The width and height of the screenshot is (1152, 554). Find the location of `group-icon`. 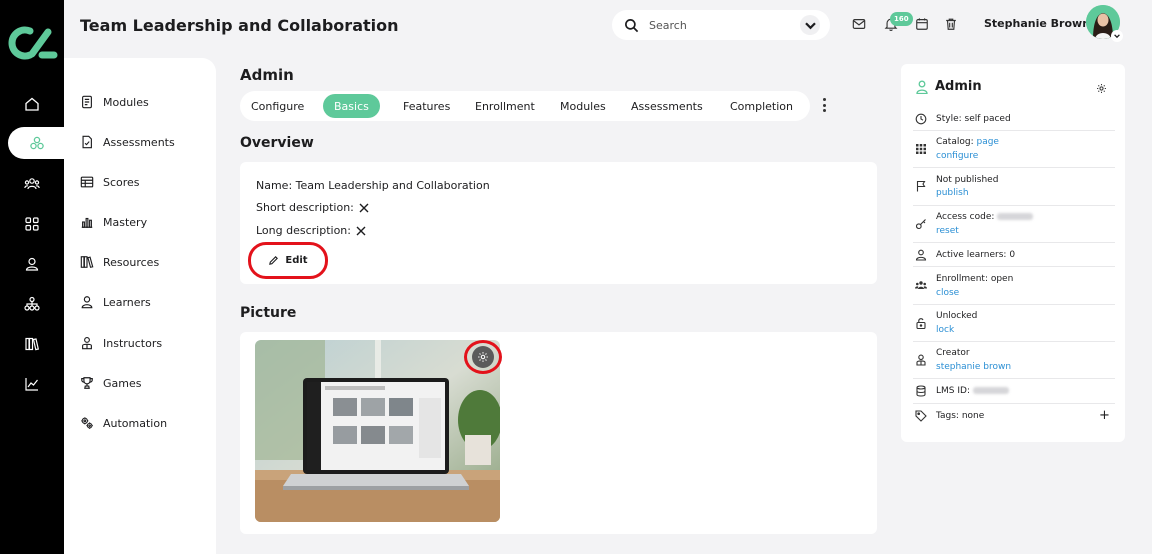

group-icon is located at coordinates (921, 285).